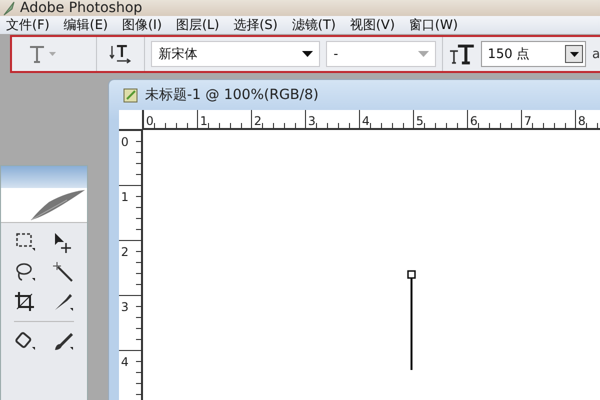 The height and width of the screenshot is (400, 600). What do you see at coordinates (473, 121) in the screenshot?
I see `ruler-label: 6` at bounding box center [473, 121].